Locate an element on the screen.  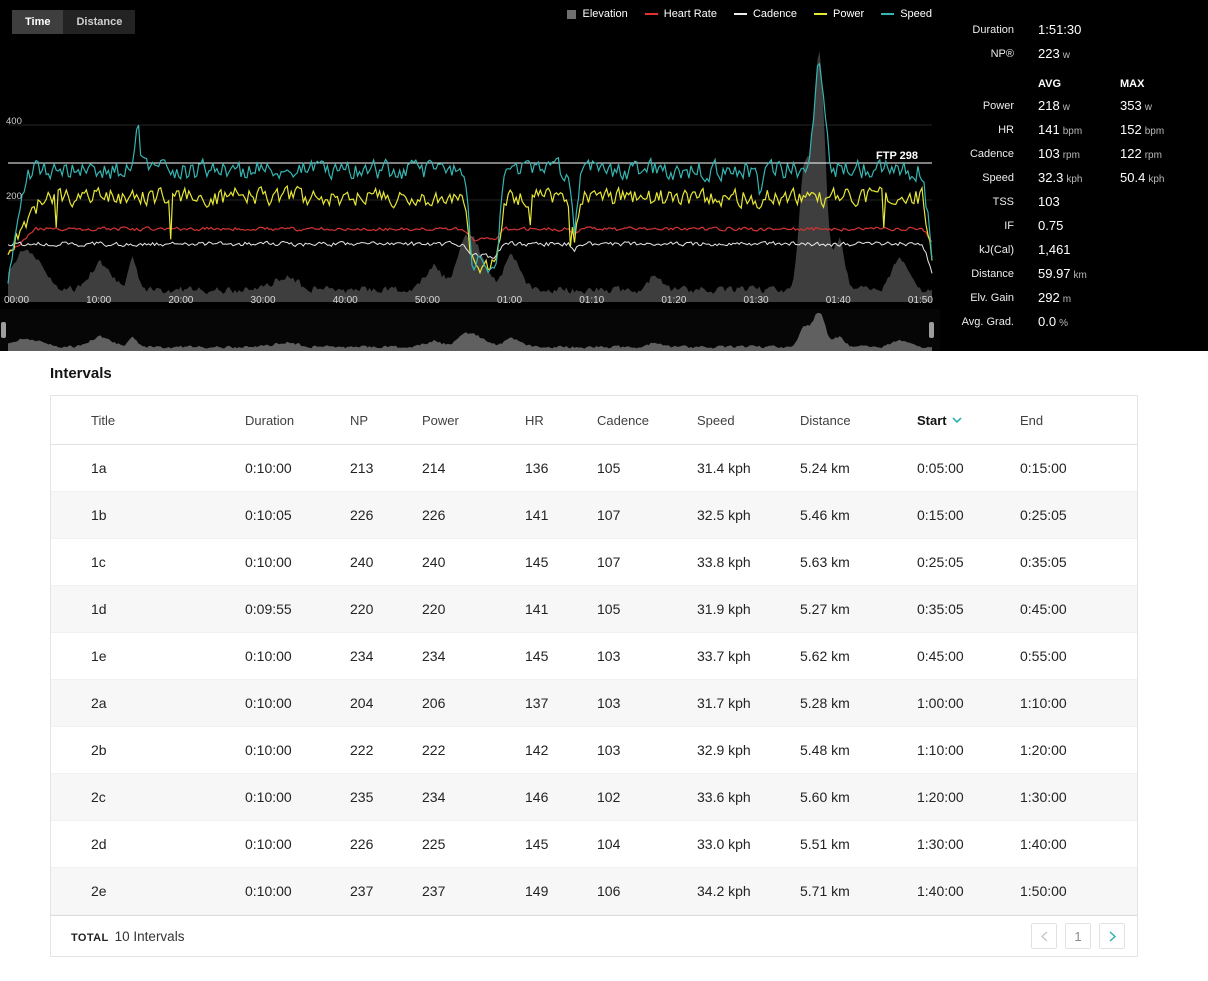
stat-label: Avg. Grad. is located at coordinates (987, 322).